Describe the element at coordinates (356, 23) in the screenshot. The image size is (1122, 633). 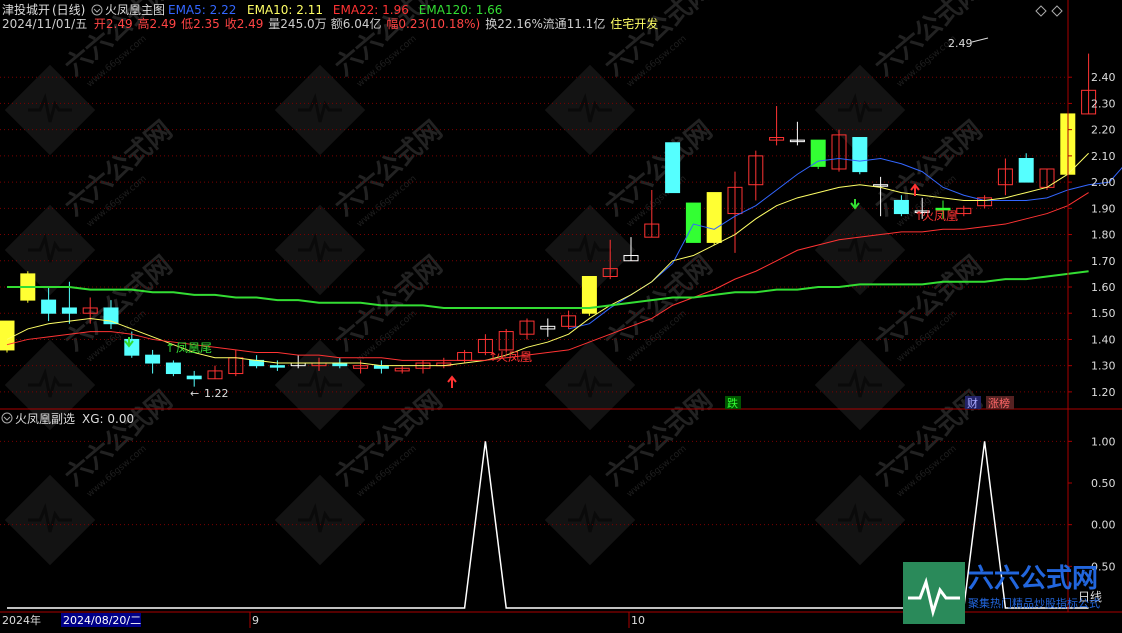
I see `quote-item: 额6.04亿` at that location.